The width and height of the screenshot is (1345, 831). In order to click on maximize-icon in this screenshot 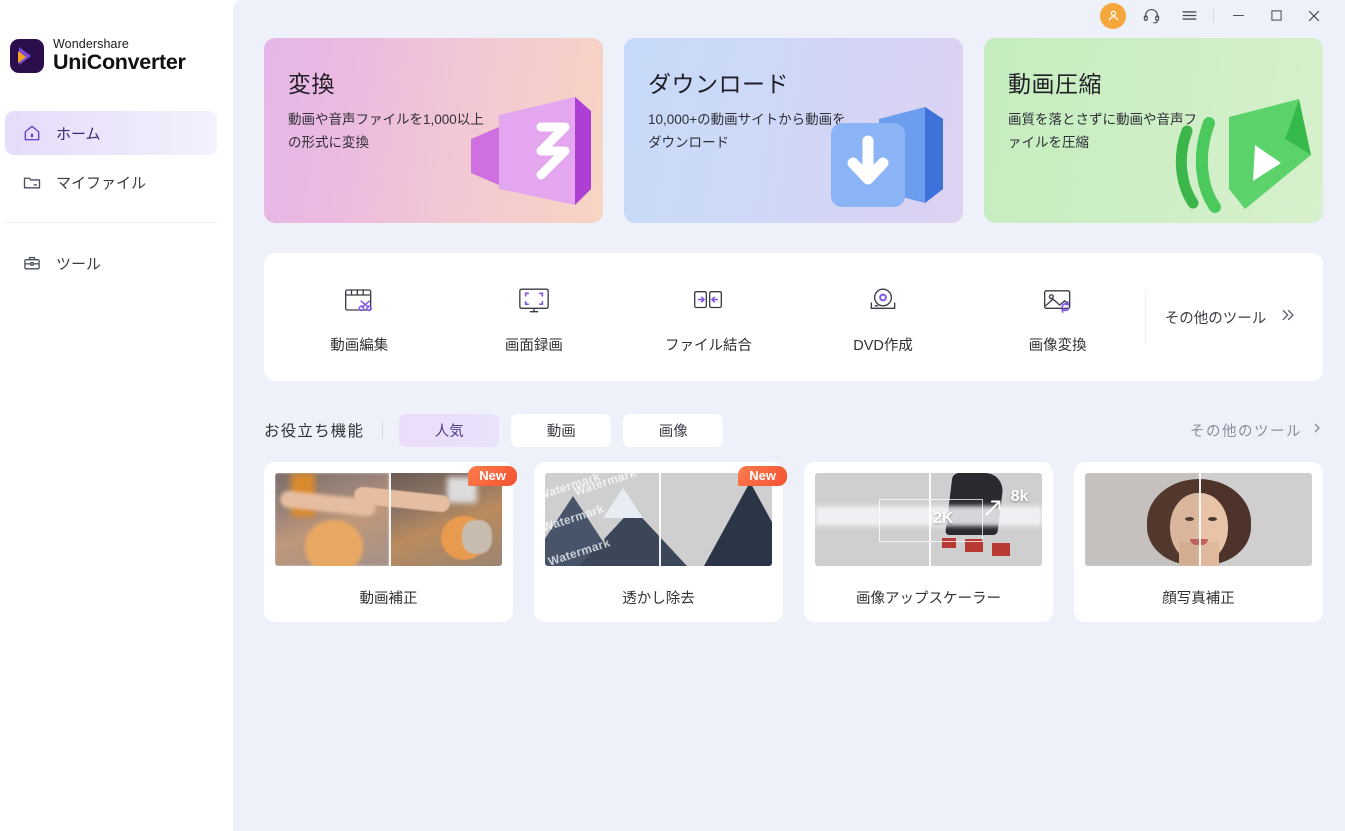, I will do `click(1276, 15)`.